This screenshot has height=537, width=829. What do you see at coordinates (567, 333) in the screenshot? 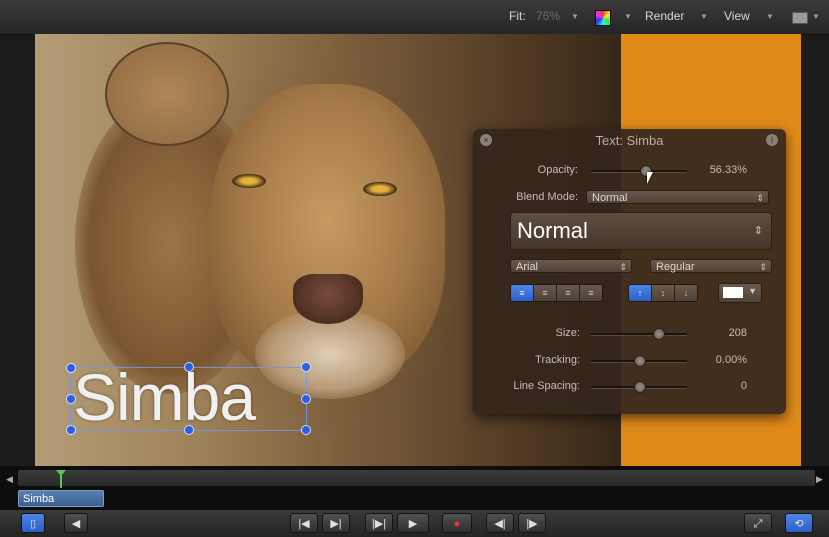
I see `size-label: Size:` at bounding box center [567, 333].